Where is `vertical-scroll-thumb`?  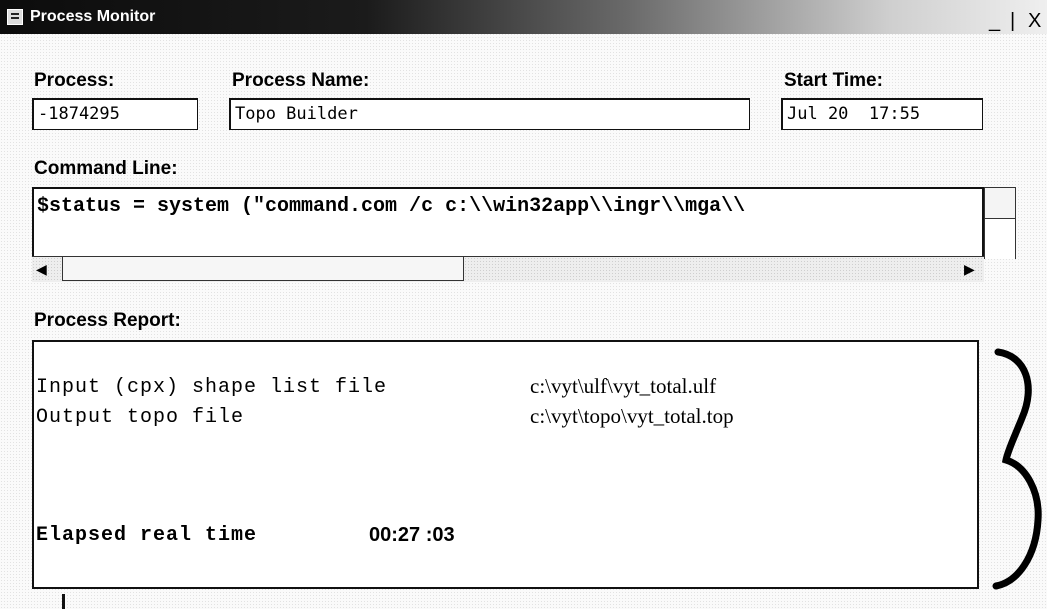
vertical-scroll-thumb is located at coordinates (1000, 238).